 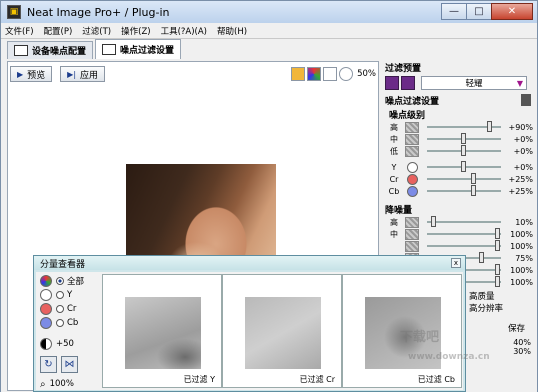 What do you see at coordinates (70, 281) in the screenshot?
I see `option-all: 全部` at bounding box center [70, 281].